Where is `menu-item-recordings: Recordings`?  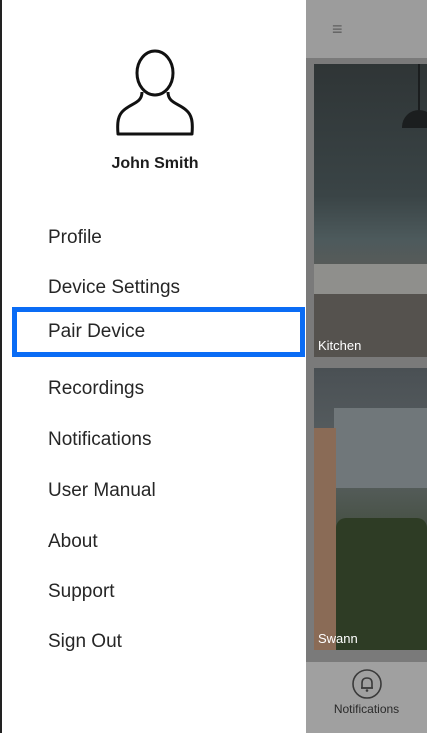
menu-item-recordings: Recordings is located at coordinates (155, 389).